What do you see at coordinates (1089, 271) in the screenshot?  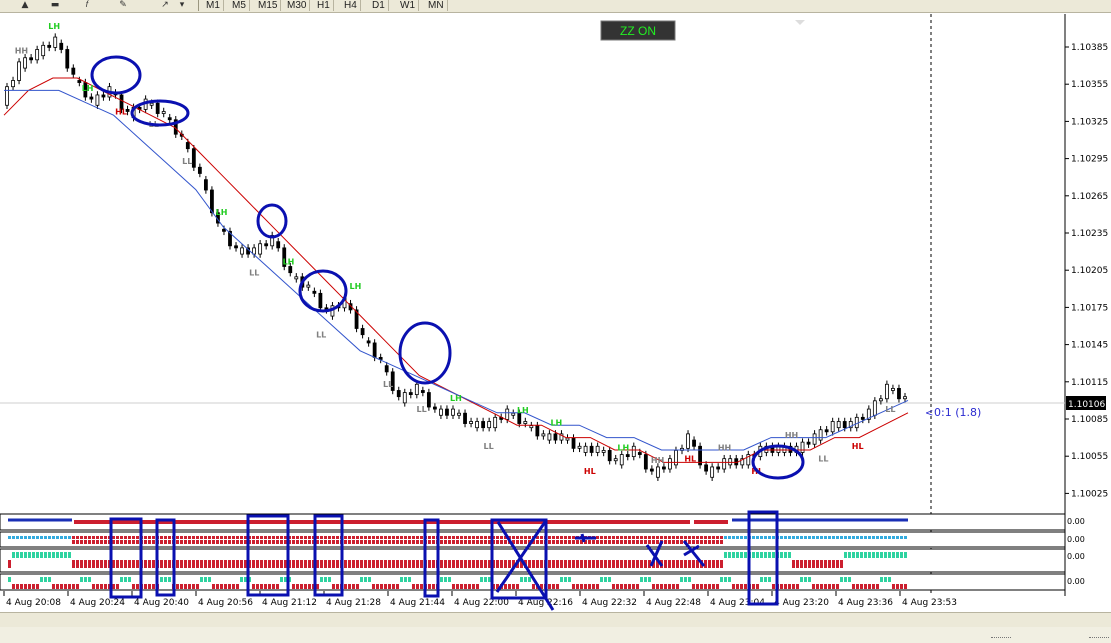 I see `price-tick-label: 1.10205` at bounding box center [1089, 271].